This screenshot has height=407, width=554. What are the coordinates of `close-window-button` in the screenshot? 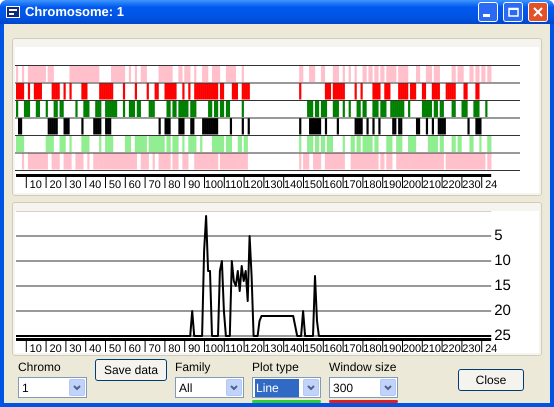 It's located at (538, 12).